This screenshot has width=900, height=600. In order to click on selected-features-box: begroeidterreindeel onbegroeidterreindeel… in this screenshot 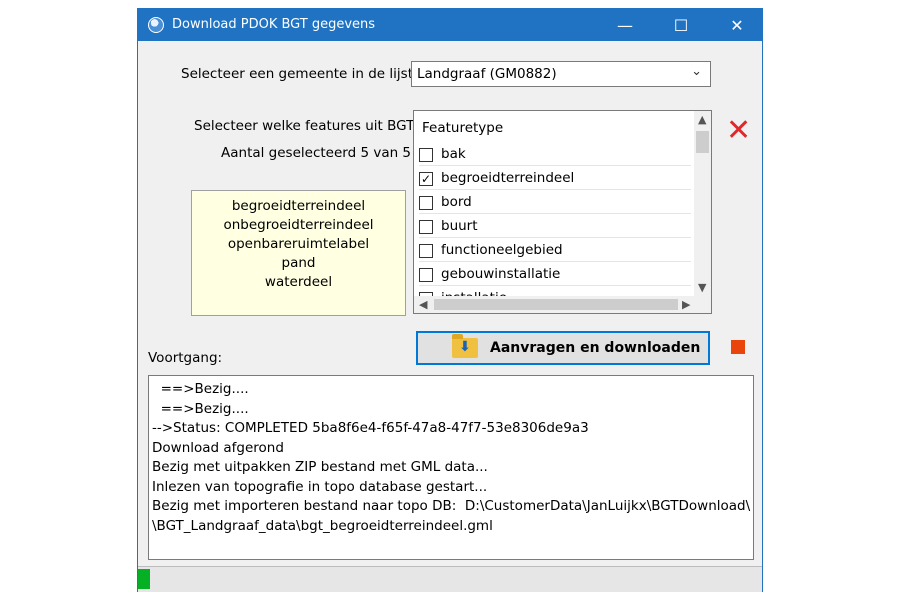, I will do `click(298, 253)`.